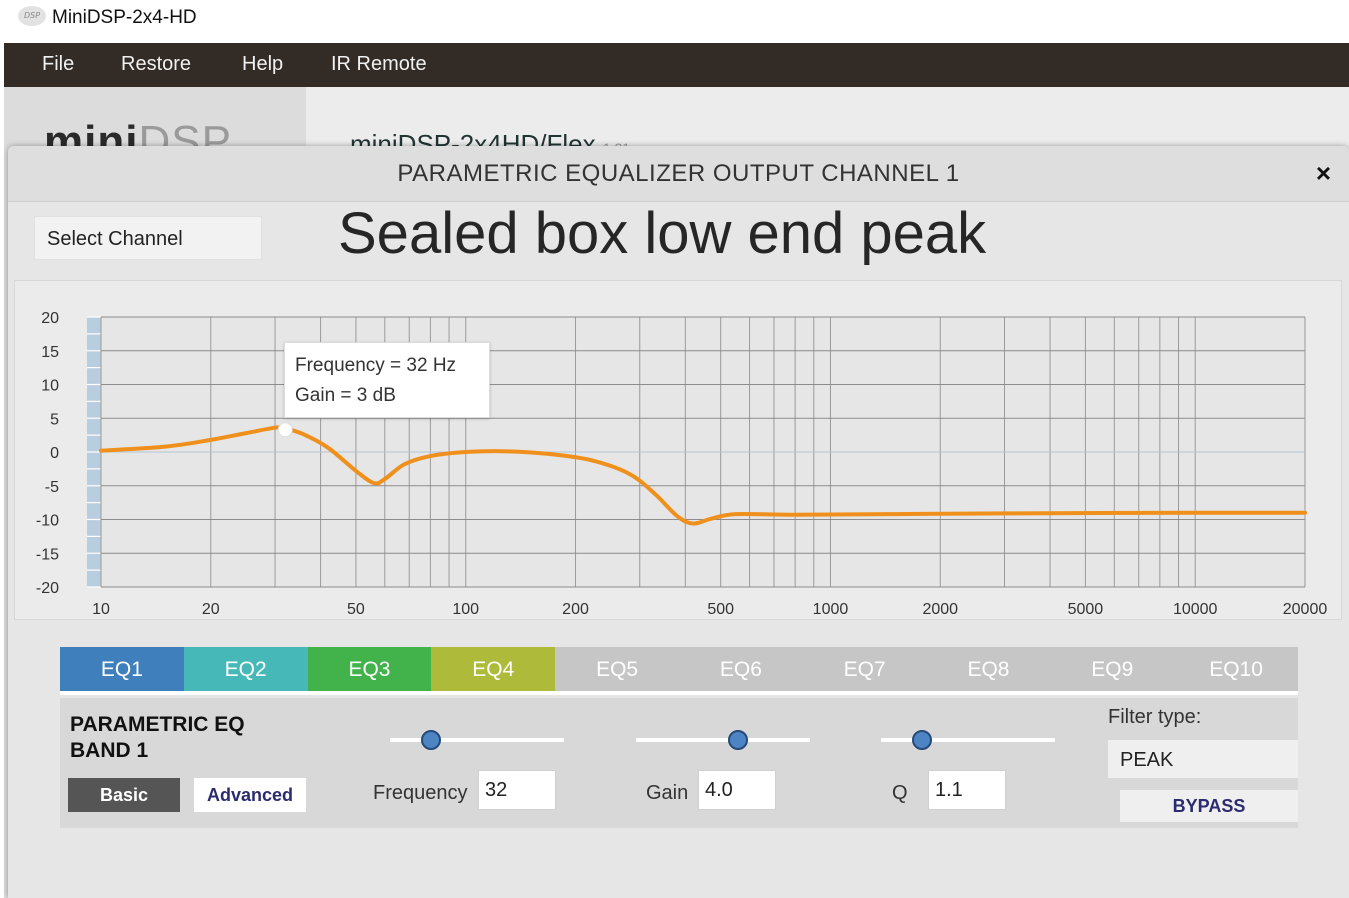 The width and height of the screenshot is (1349, 898). What do you see at coordinates (379, 64) in the screenshot?
I see `menu-ir-remote: IR Remote` at bounding box center [379, 64].